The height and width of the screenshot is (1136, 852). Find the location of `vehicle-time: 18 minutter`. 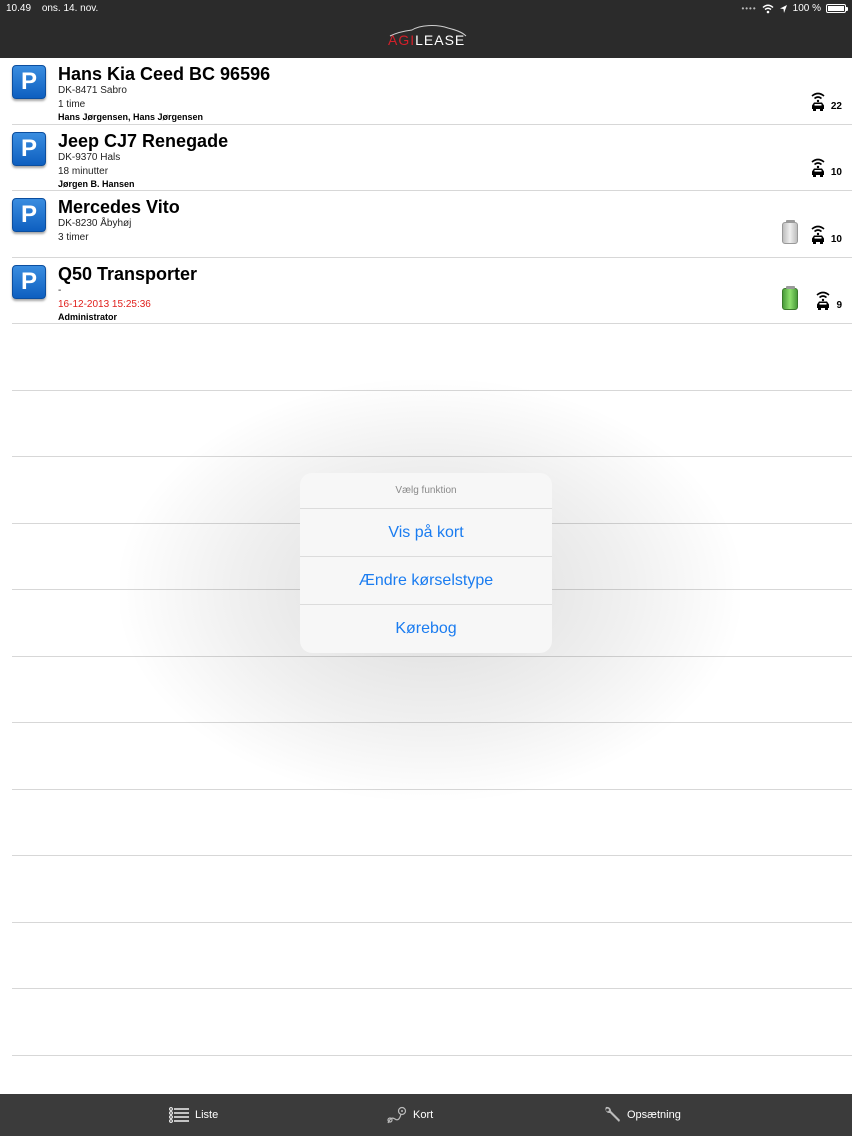

vehicle-time: 18 minutter is located at coordinates (83, 171).